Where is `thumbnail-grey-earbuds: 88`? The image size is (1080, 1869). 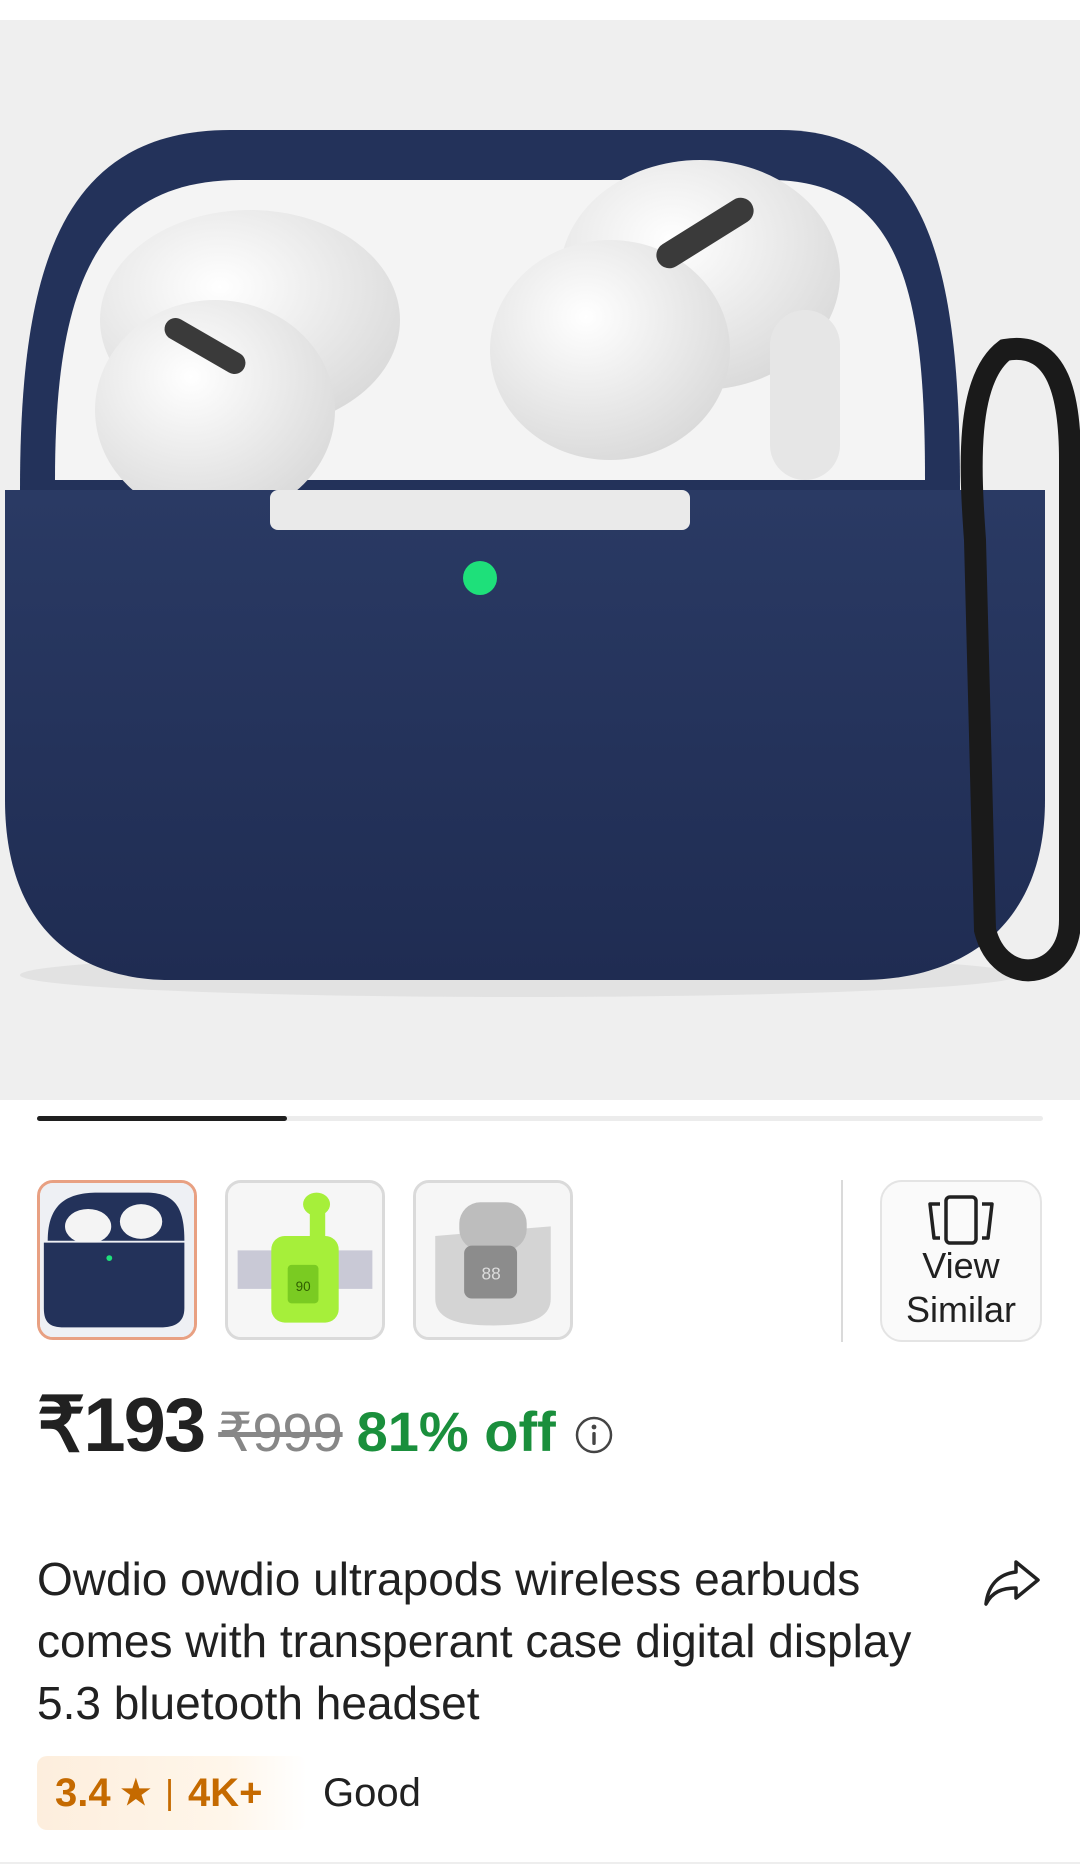 thumbnail-grey-earbuds: 88 is located at coordinates (493, 1260).